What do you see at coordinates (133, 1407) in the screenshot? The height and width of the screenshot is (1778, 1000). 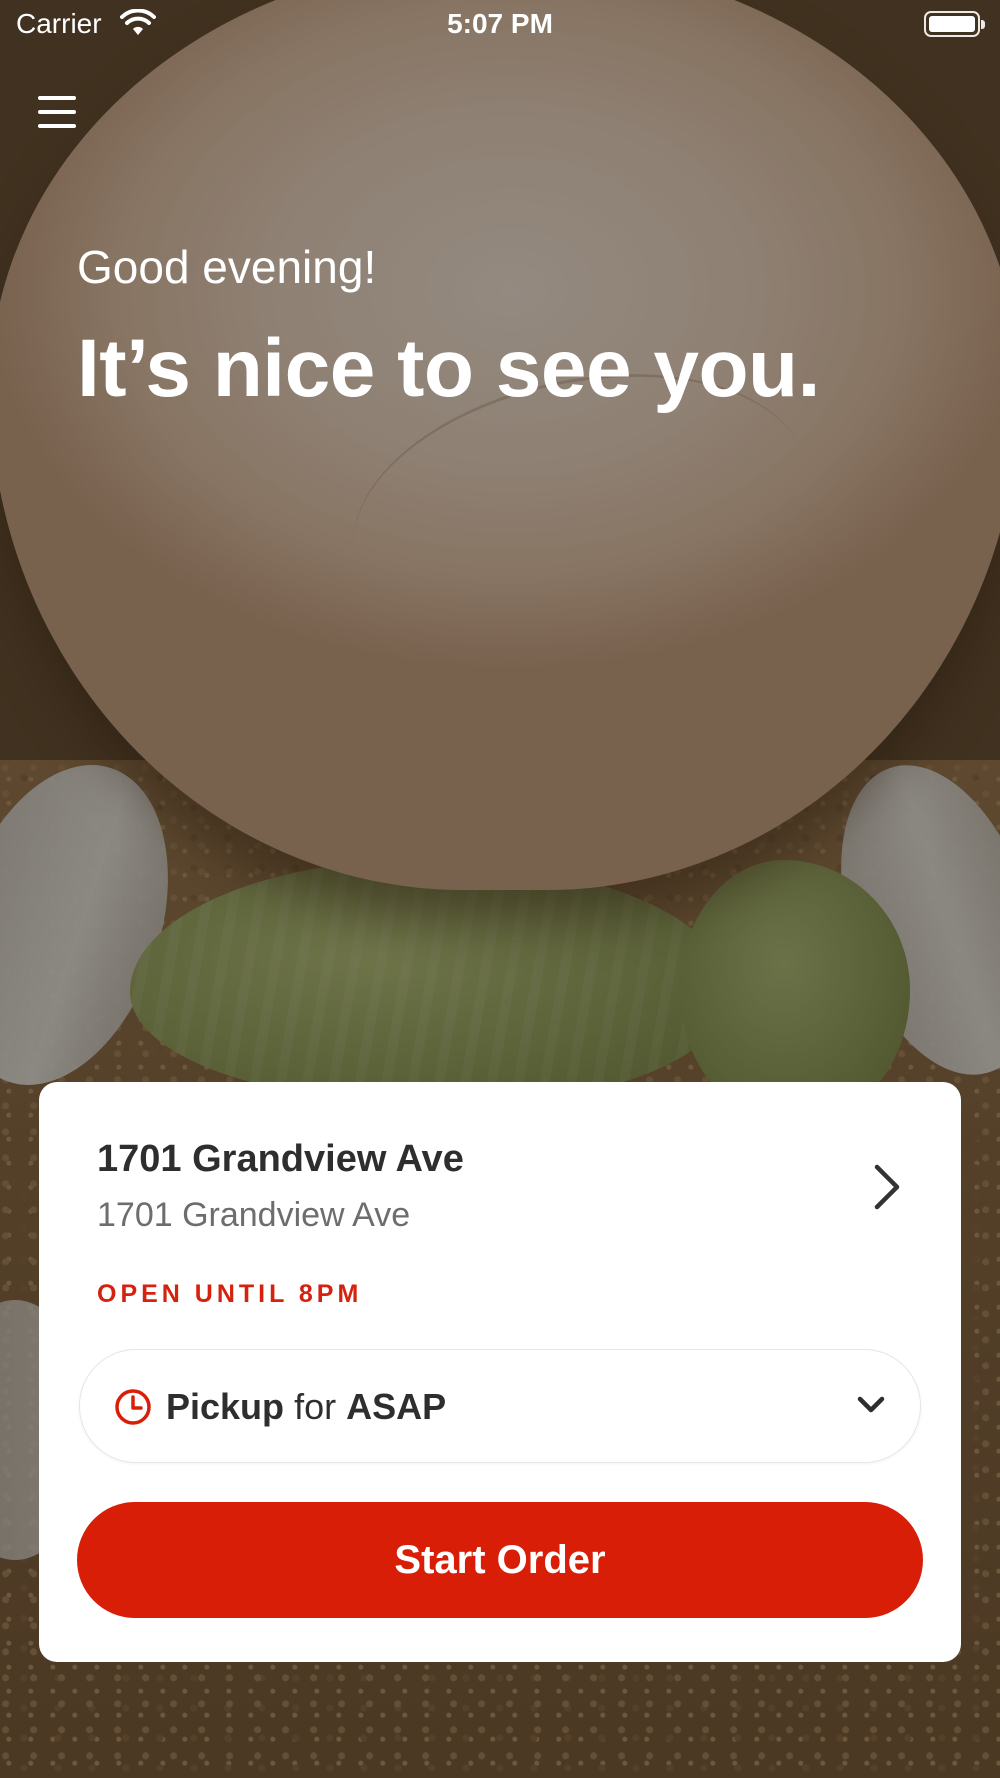 I see `clock-icon` at bounding box center [133, 1407].